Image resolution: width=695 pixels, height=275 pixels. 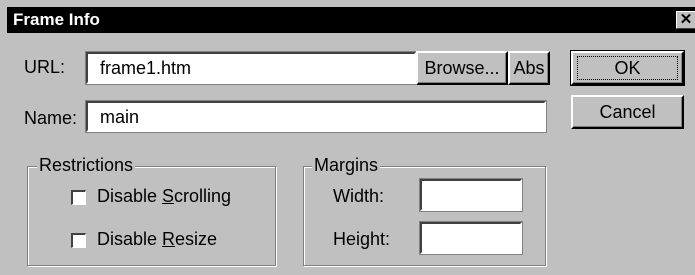 I want to click on disable-resize-prefix: Disable, so click(x=130, y=239).